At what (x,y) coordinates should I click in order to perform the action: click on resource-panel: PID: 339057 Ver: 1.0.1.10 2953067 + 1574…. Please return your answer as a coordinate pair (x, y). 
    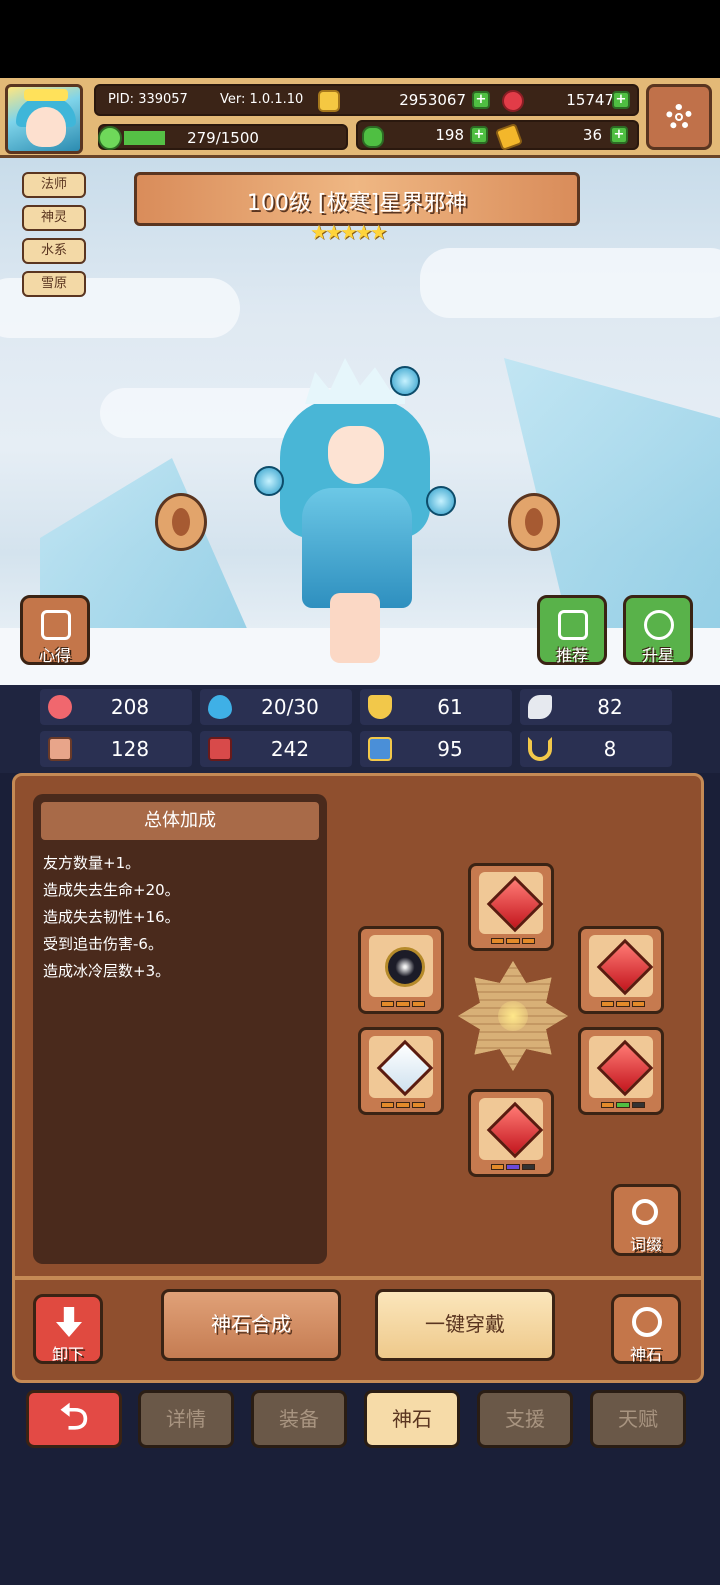
    Looking at the image, I should click on (366, 120).